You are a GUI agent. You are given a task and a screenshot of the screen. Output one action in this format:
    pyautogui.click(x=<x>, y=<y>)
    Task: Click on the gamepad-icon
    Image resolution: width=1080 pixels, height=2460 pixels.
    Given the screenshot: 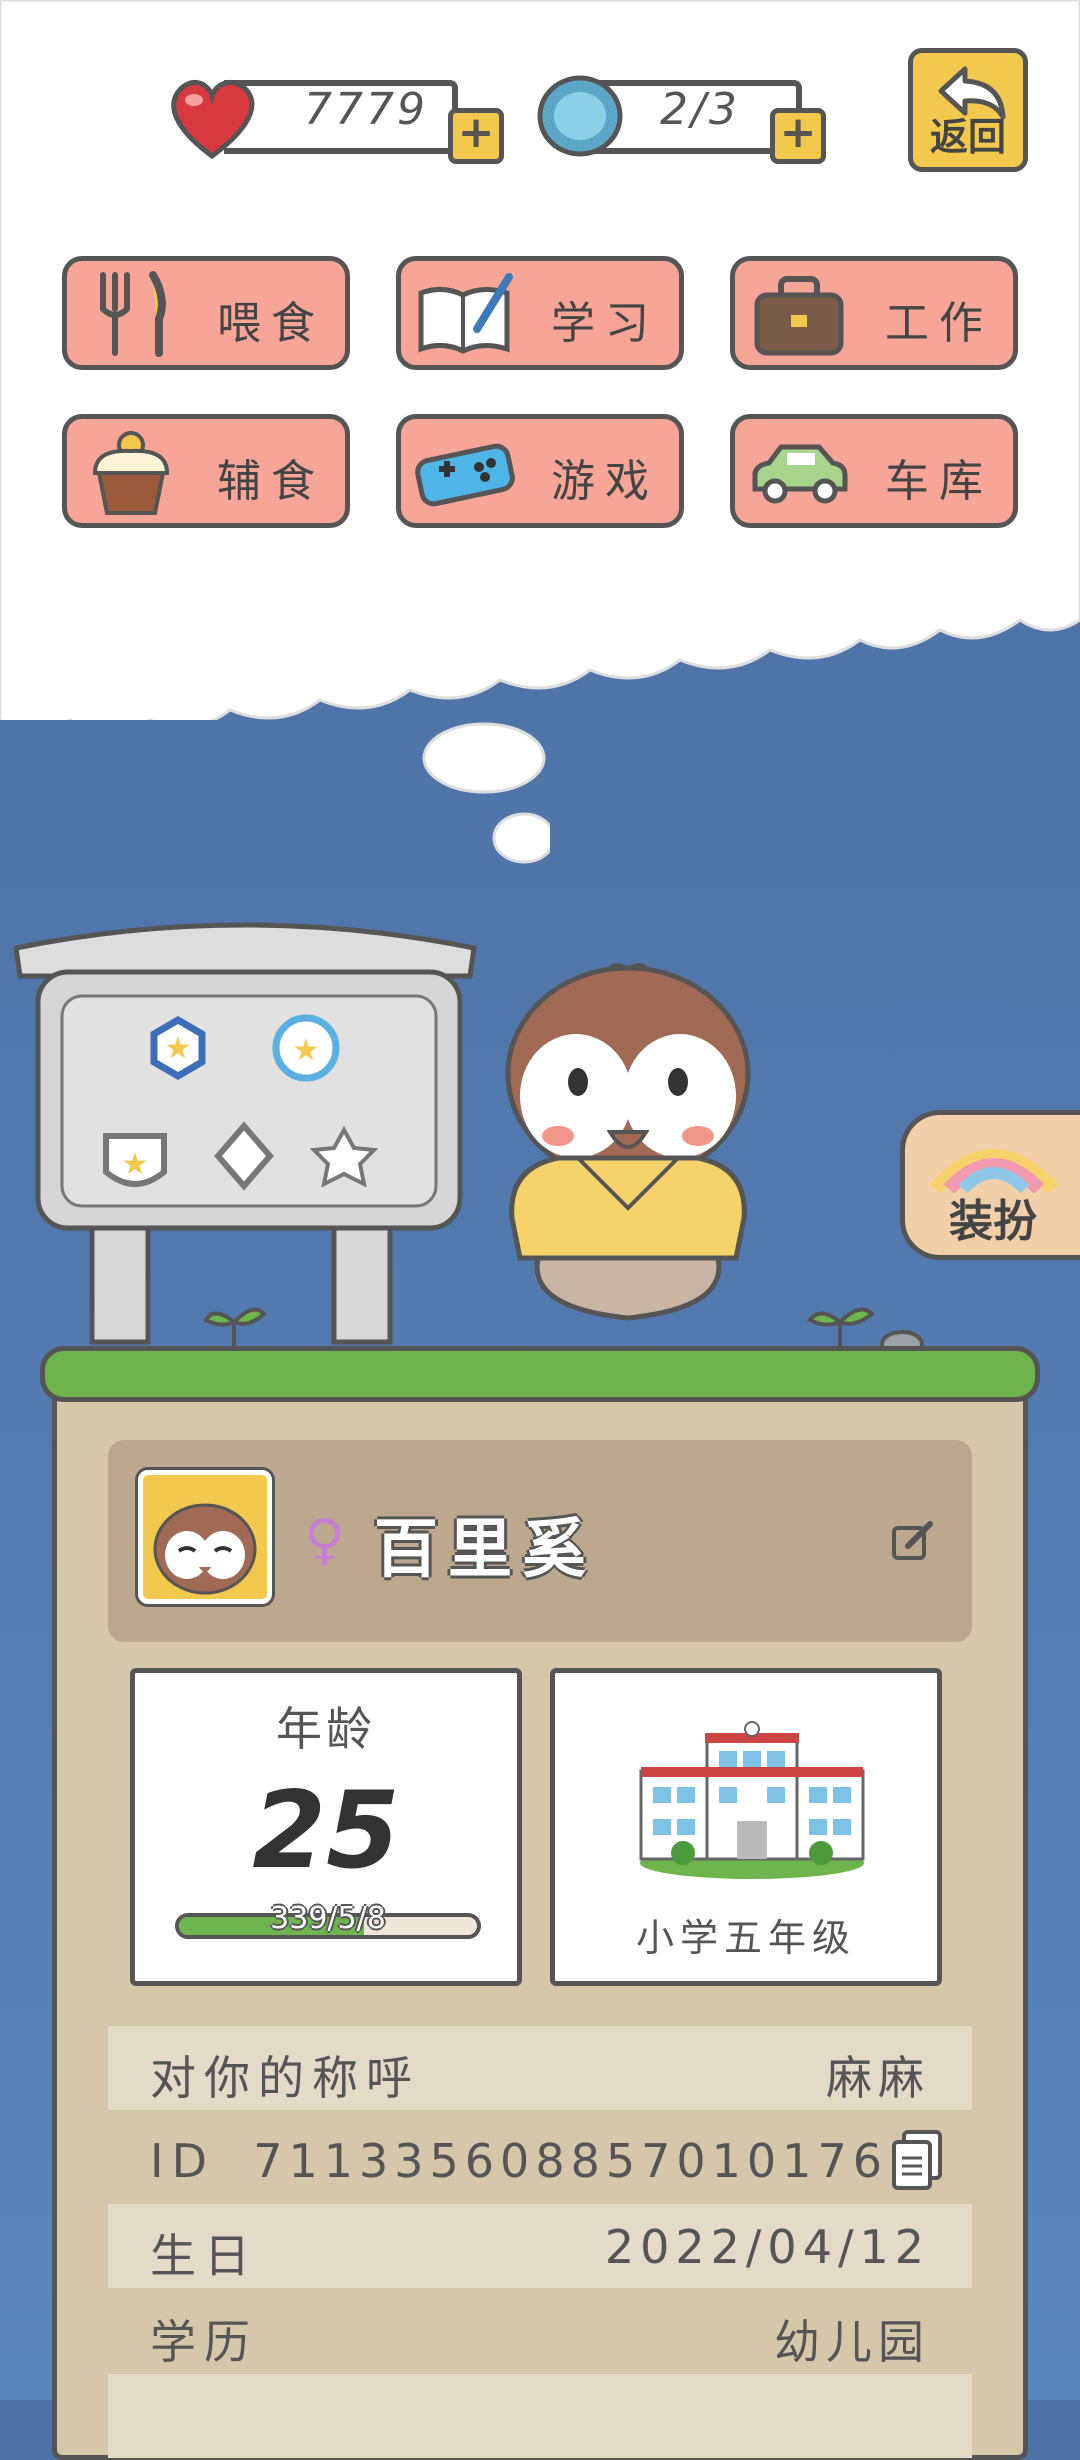 What is the action you would take?
    pyautogui.click(x=465, y=475)
    